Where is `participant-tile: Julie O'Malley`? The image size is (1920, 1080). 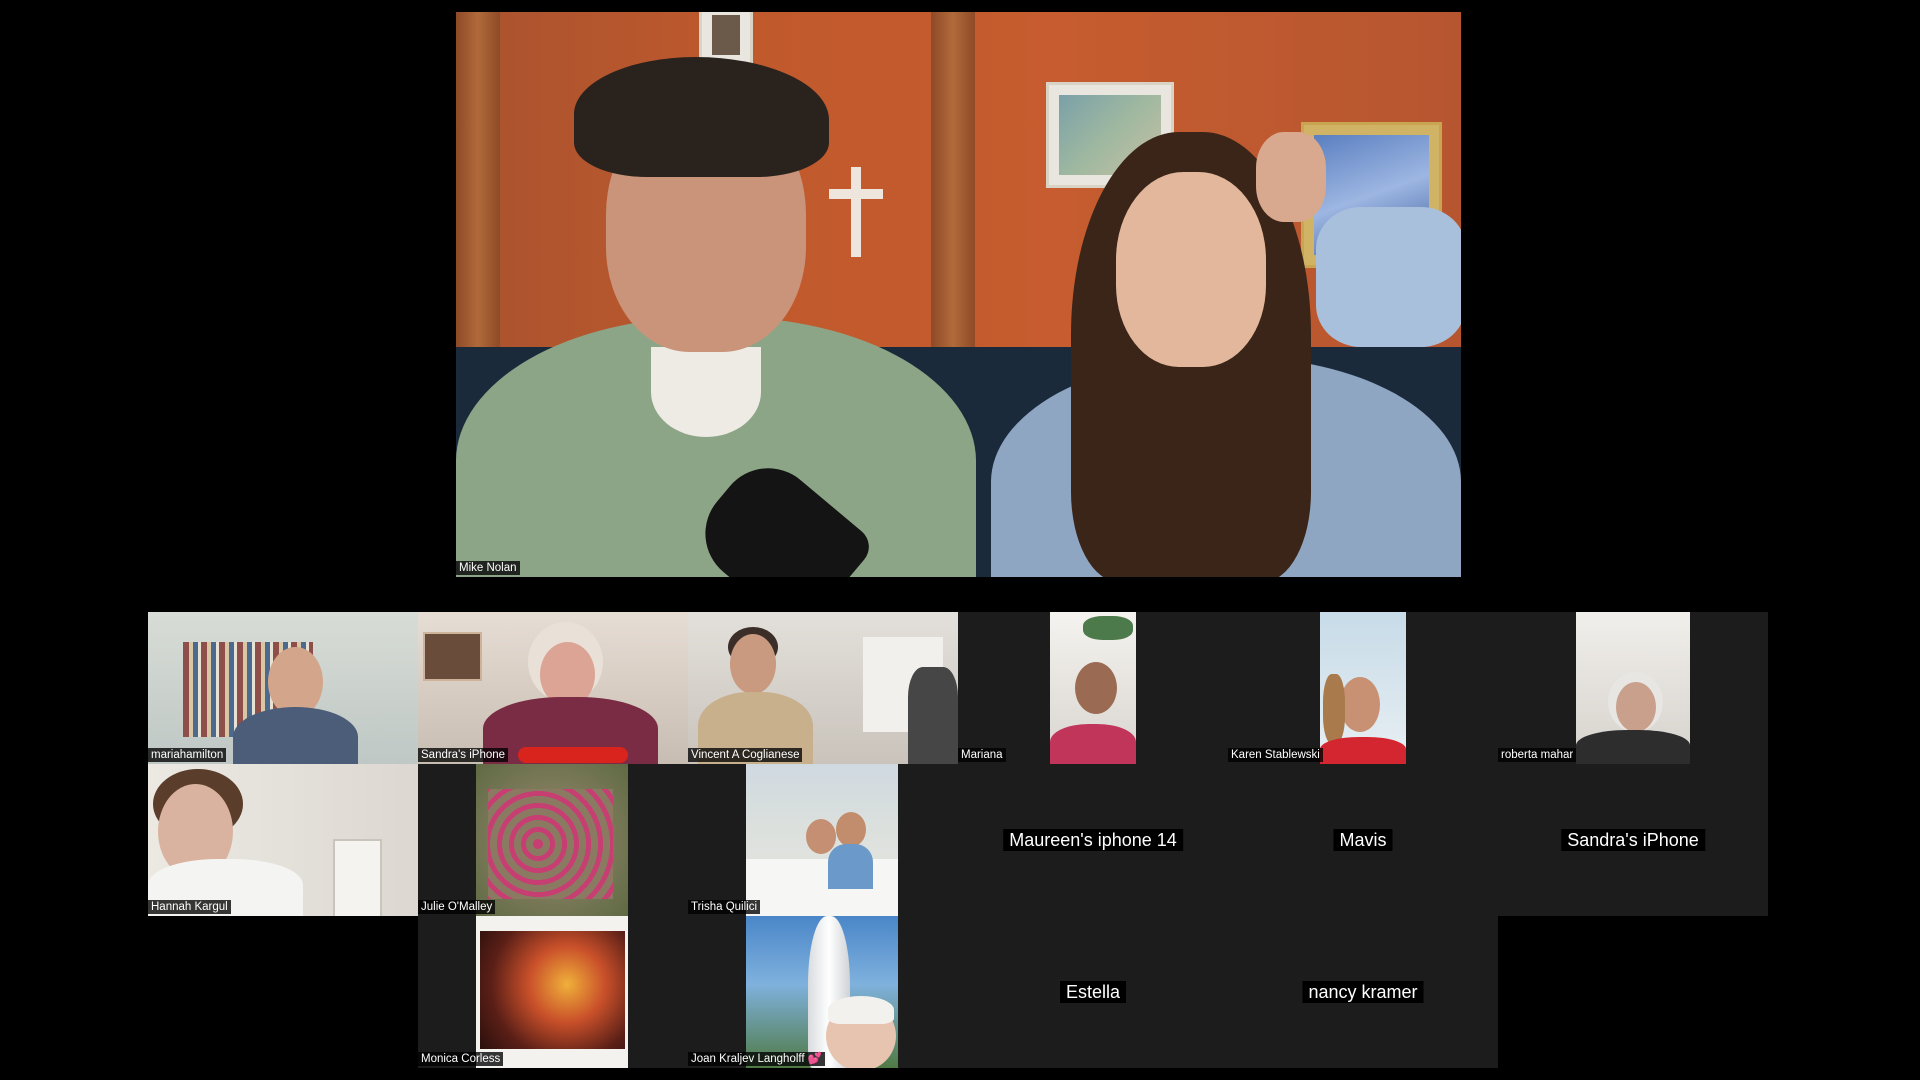
participant-tile: Julie O'Malley is located at coordinates (553, 840).